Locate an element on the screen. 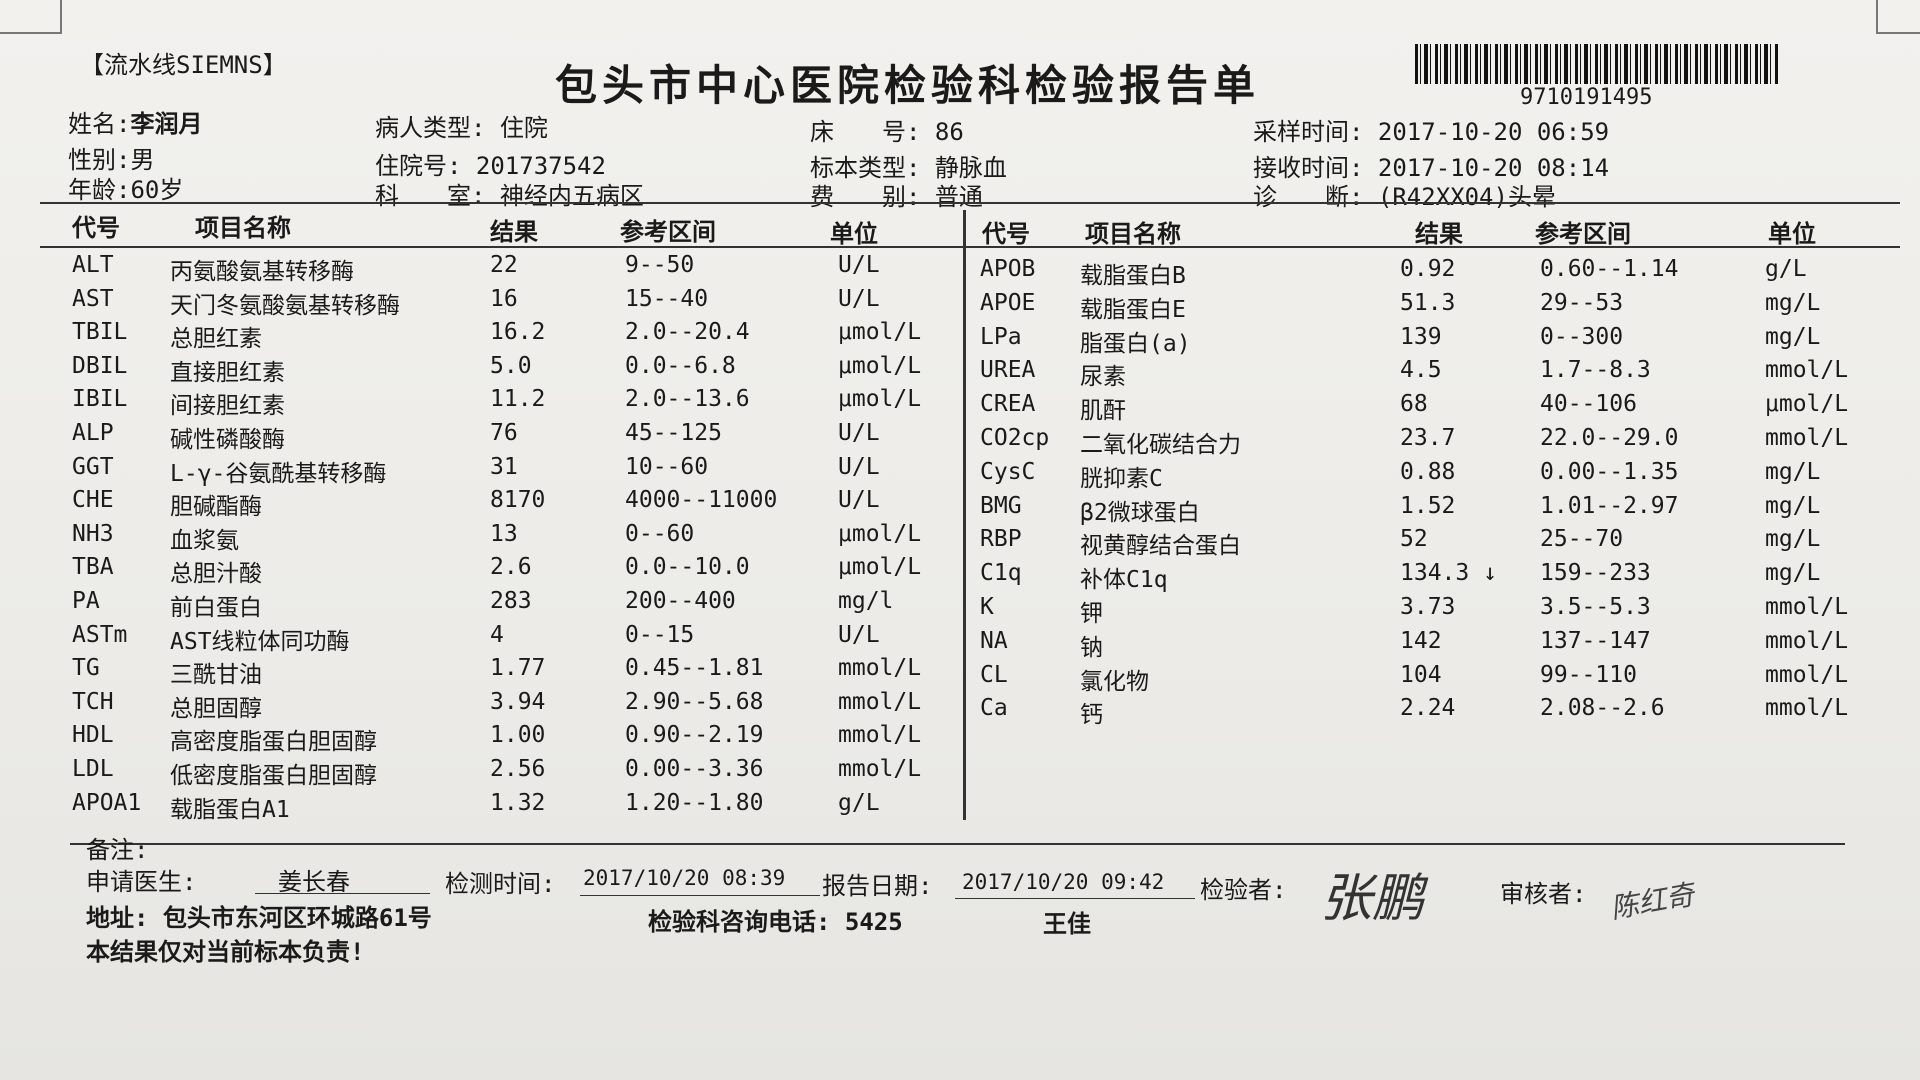 The height and width of the screenshot is (1080, 1920). cell-range: 1.20--1.80 is located at coordinates (694, 802).